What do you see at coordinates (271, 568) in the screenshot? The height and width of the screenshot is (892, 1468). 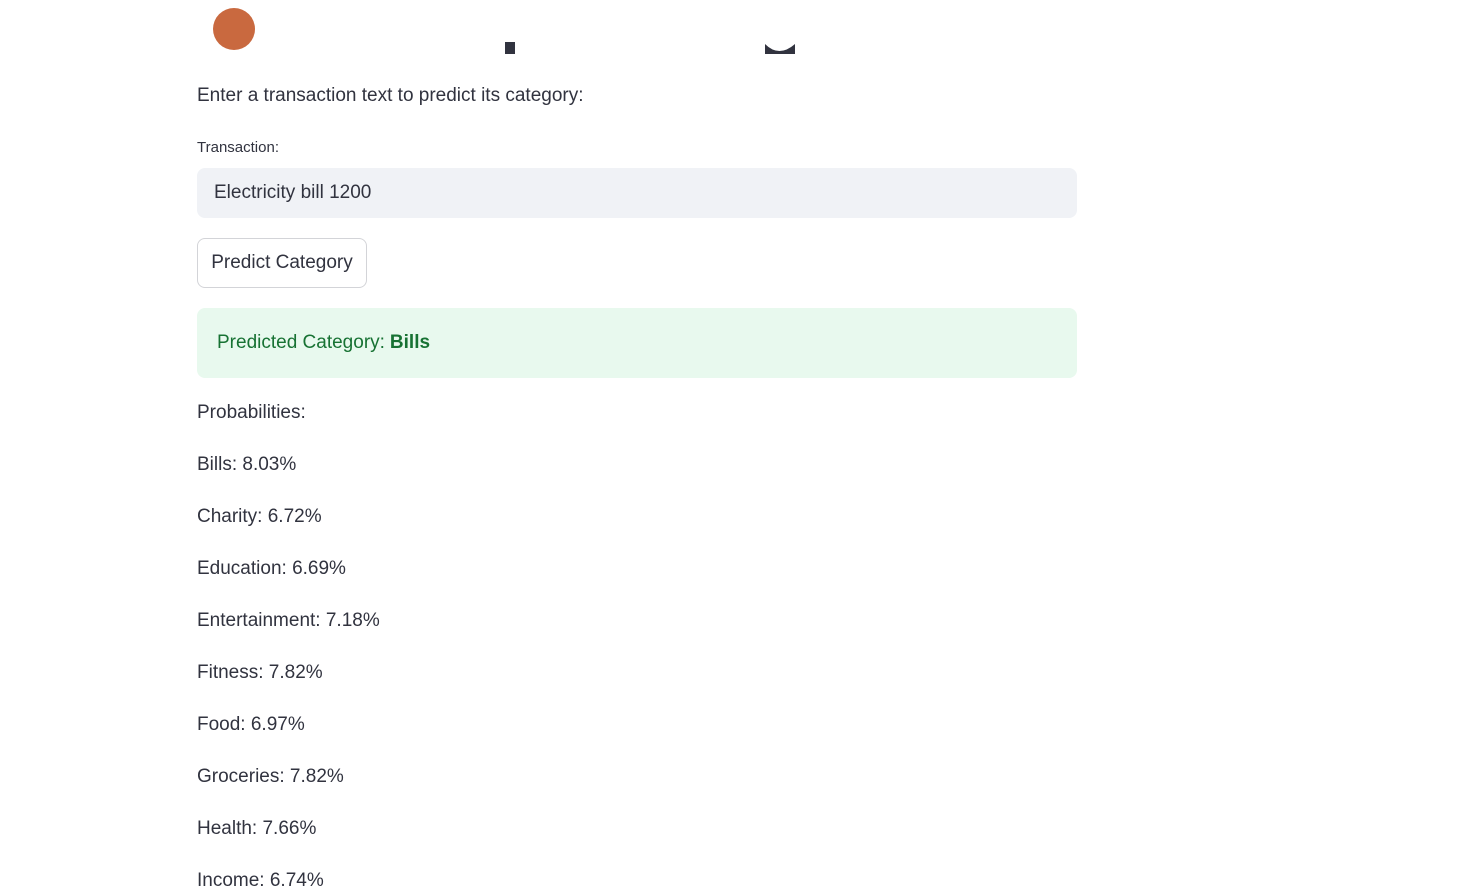 I see `probability-item-education: Education: 6.69%` at bounding box center [271, 568].